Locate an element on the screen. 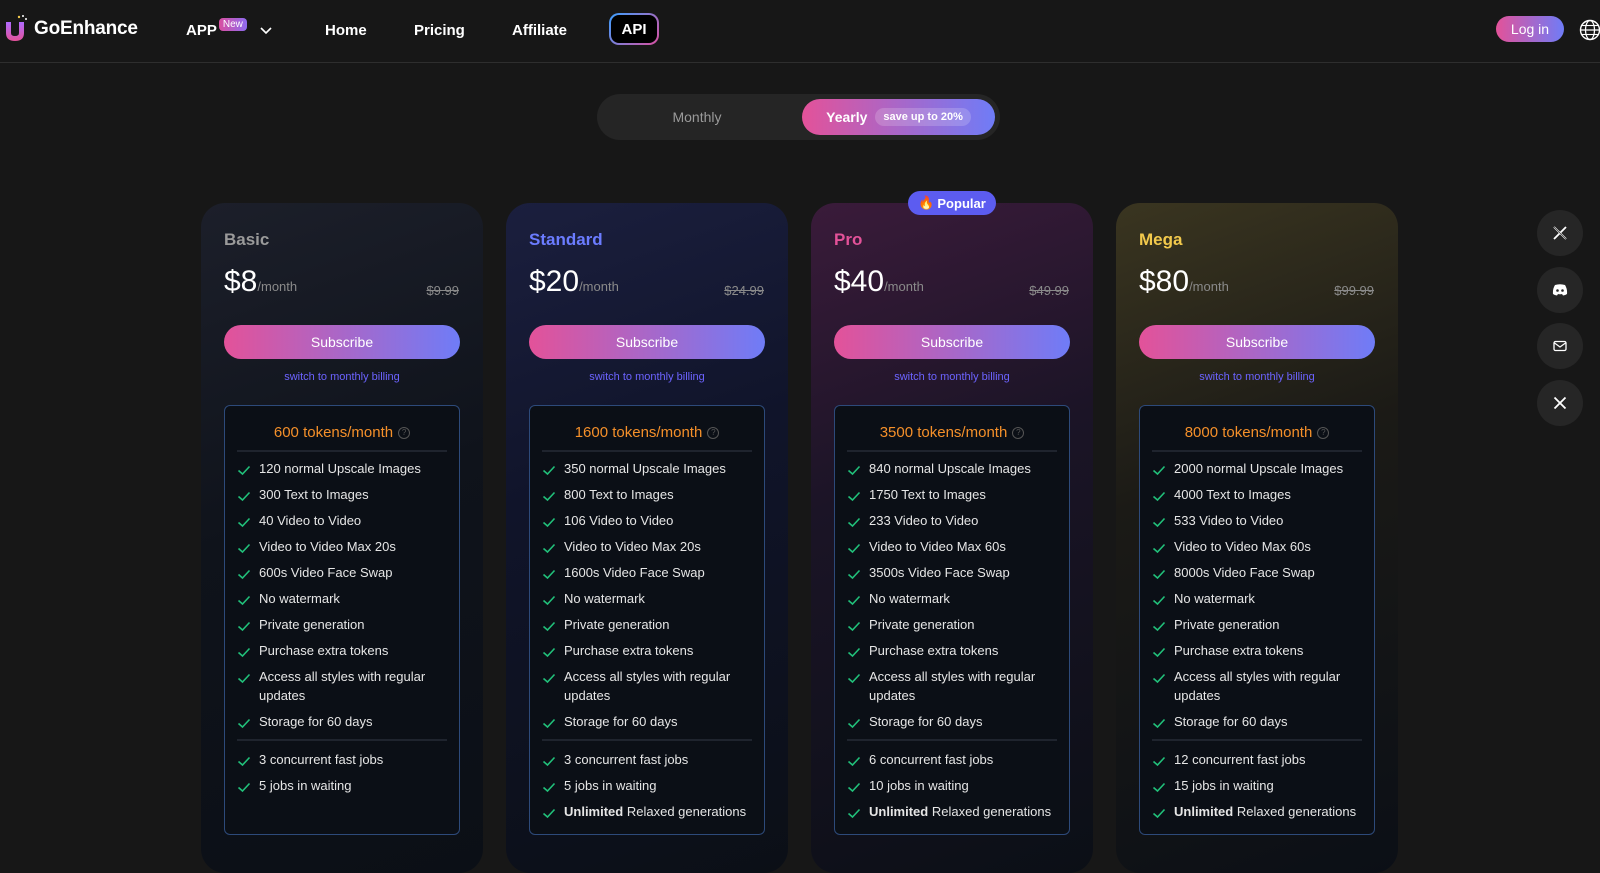  unlimited-bold: Unlimited is located at coordinates (899, 811).